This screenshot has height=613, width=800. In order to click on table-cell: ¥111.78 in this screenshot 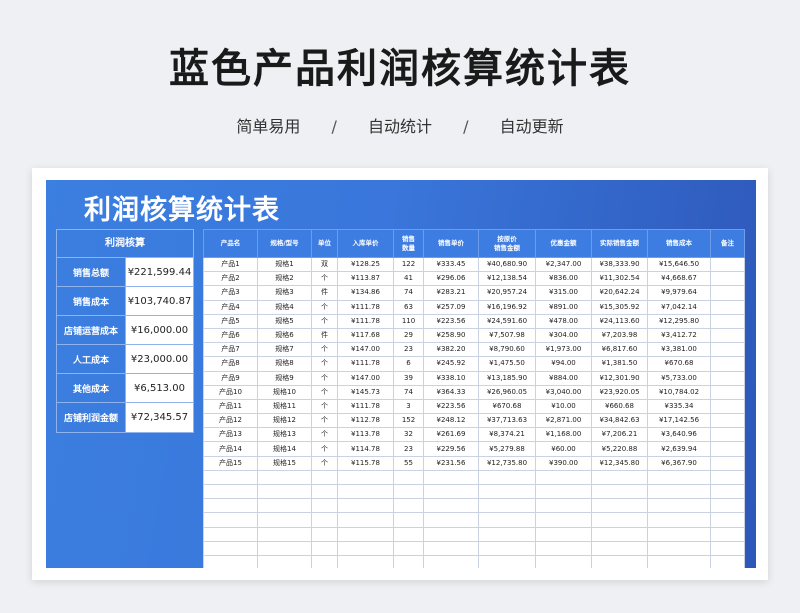, I will do `click(365, 364)`.